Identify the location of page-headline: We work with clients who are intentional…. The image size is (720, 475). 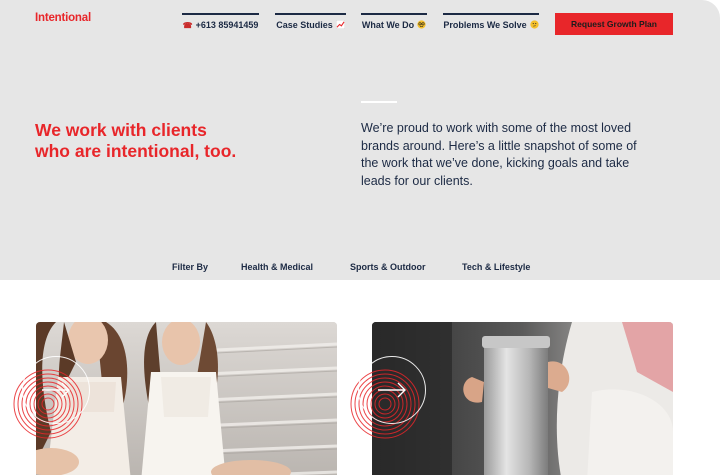
(165, 141).